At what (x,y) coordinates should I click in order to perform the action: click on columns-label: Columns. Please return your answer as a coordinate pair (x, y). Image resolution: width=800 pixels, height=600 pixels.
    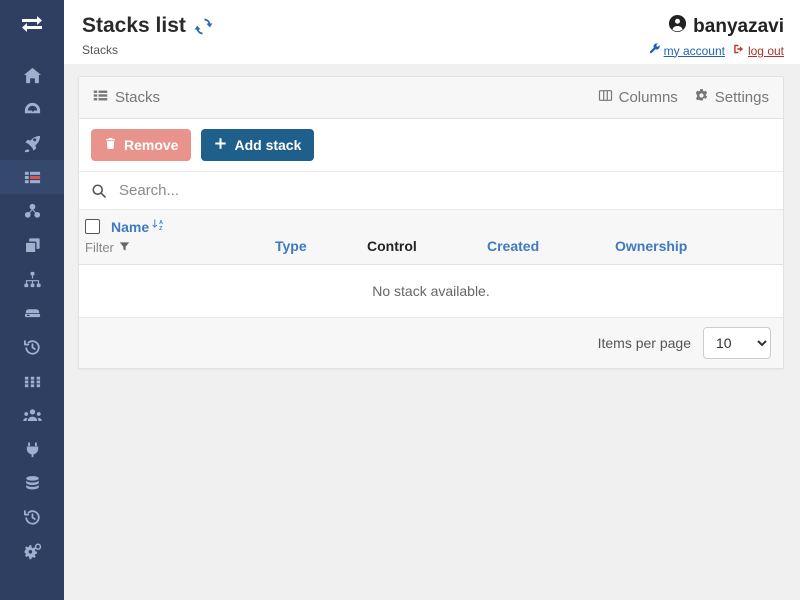
    Looking at the image, I should click on (648, 97).